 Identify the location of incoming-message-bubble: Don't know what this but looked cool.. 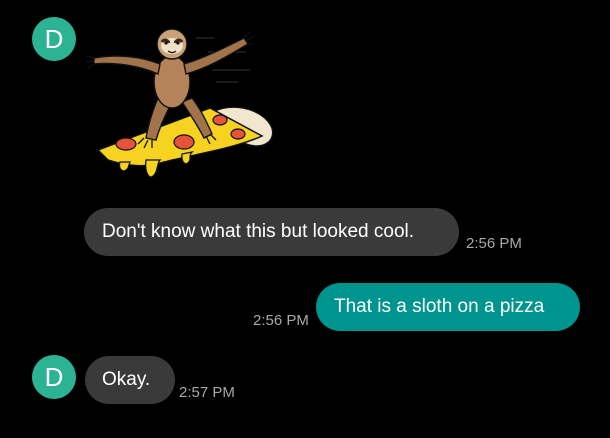
(271, 232).